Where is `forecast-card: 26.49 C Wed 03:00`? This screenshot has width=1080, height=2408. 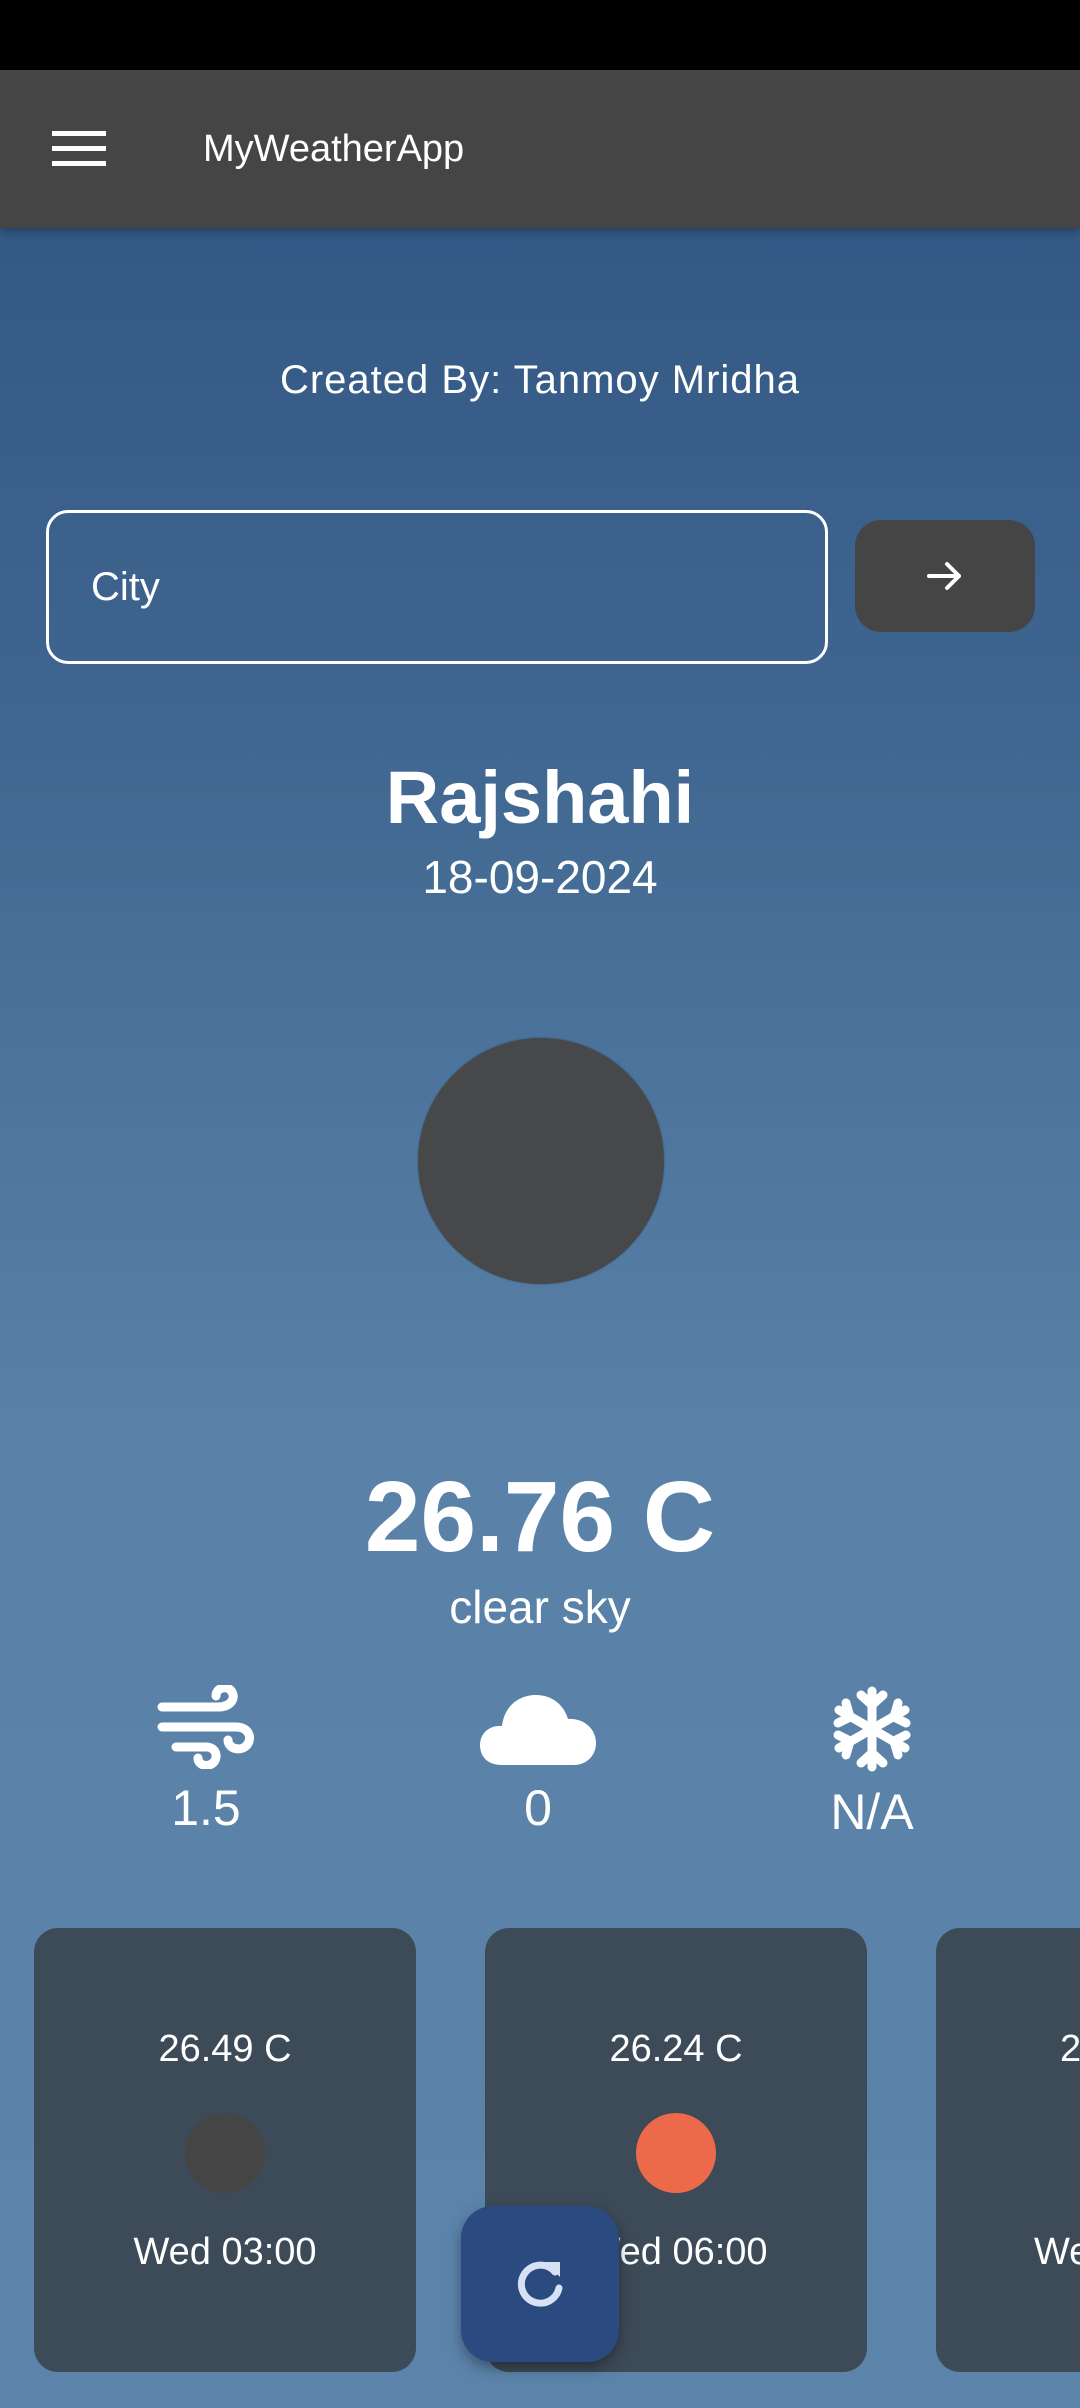 forecast-card: 26.49 C Wed 03:00 is located at coordinates (225, 2150).